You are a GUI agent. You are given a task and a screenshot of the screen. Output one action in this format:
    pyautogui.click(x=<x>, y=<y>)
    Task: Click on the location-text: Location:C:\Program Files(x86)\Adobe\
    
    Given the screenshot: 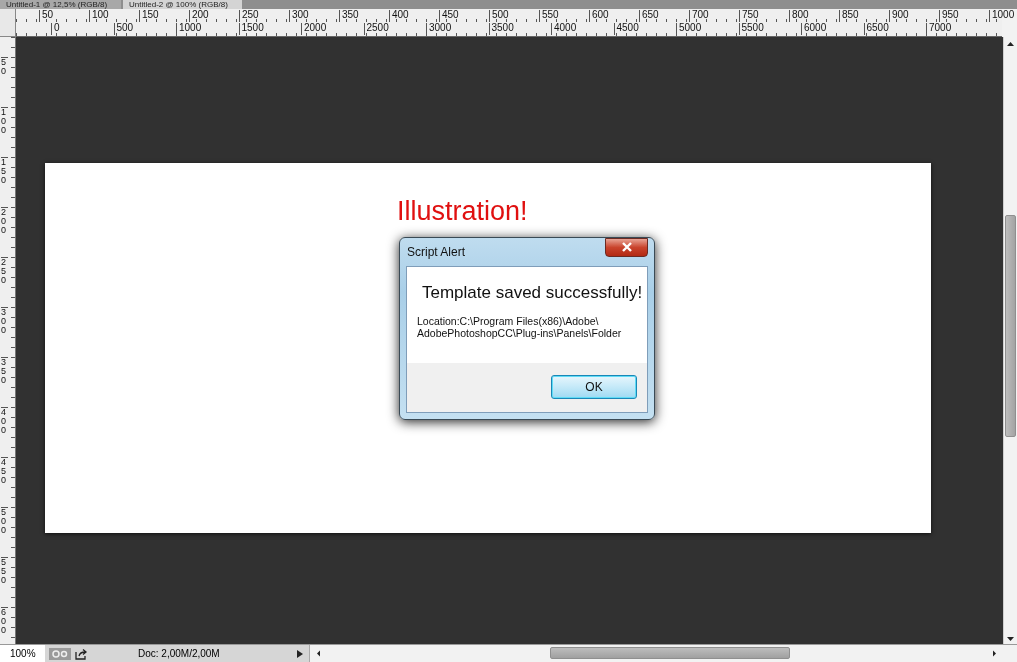 What is the action you would take?
    pyautogui.click(x=508, y=321)
    